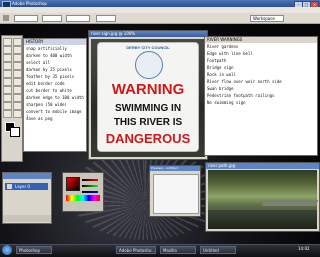 This screenshot has height=257, width=320. I want to click on workspace-dropdown: Workspace, so click(267, 18).